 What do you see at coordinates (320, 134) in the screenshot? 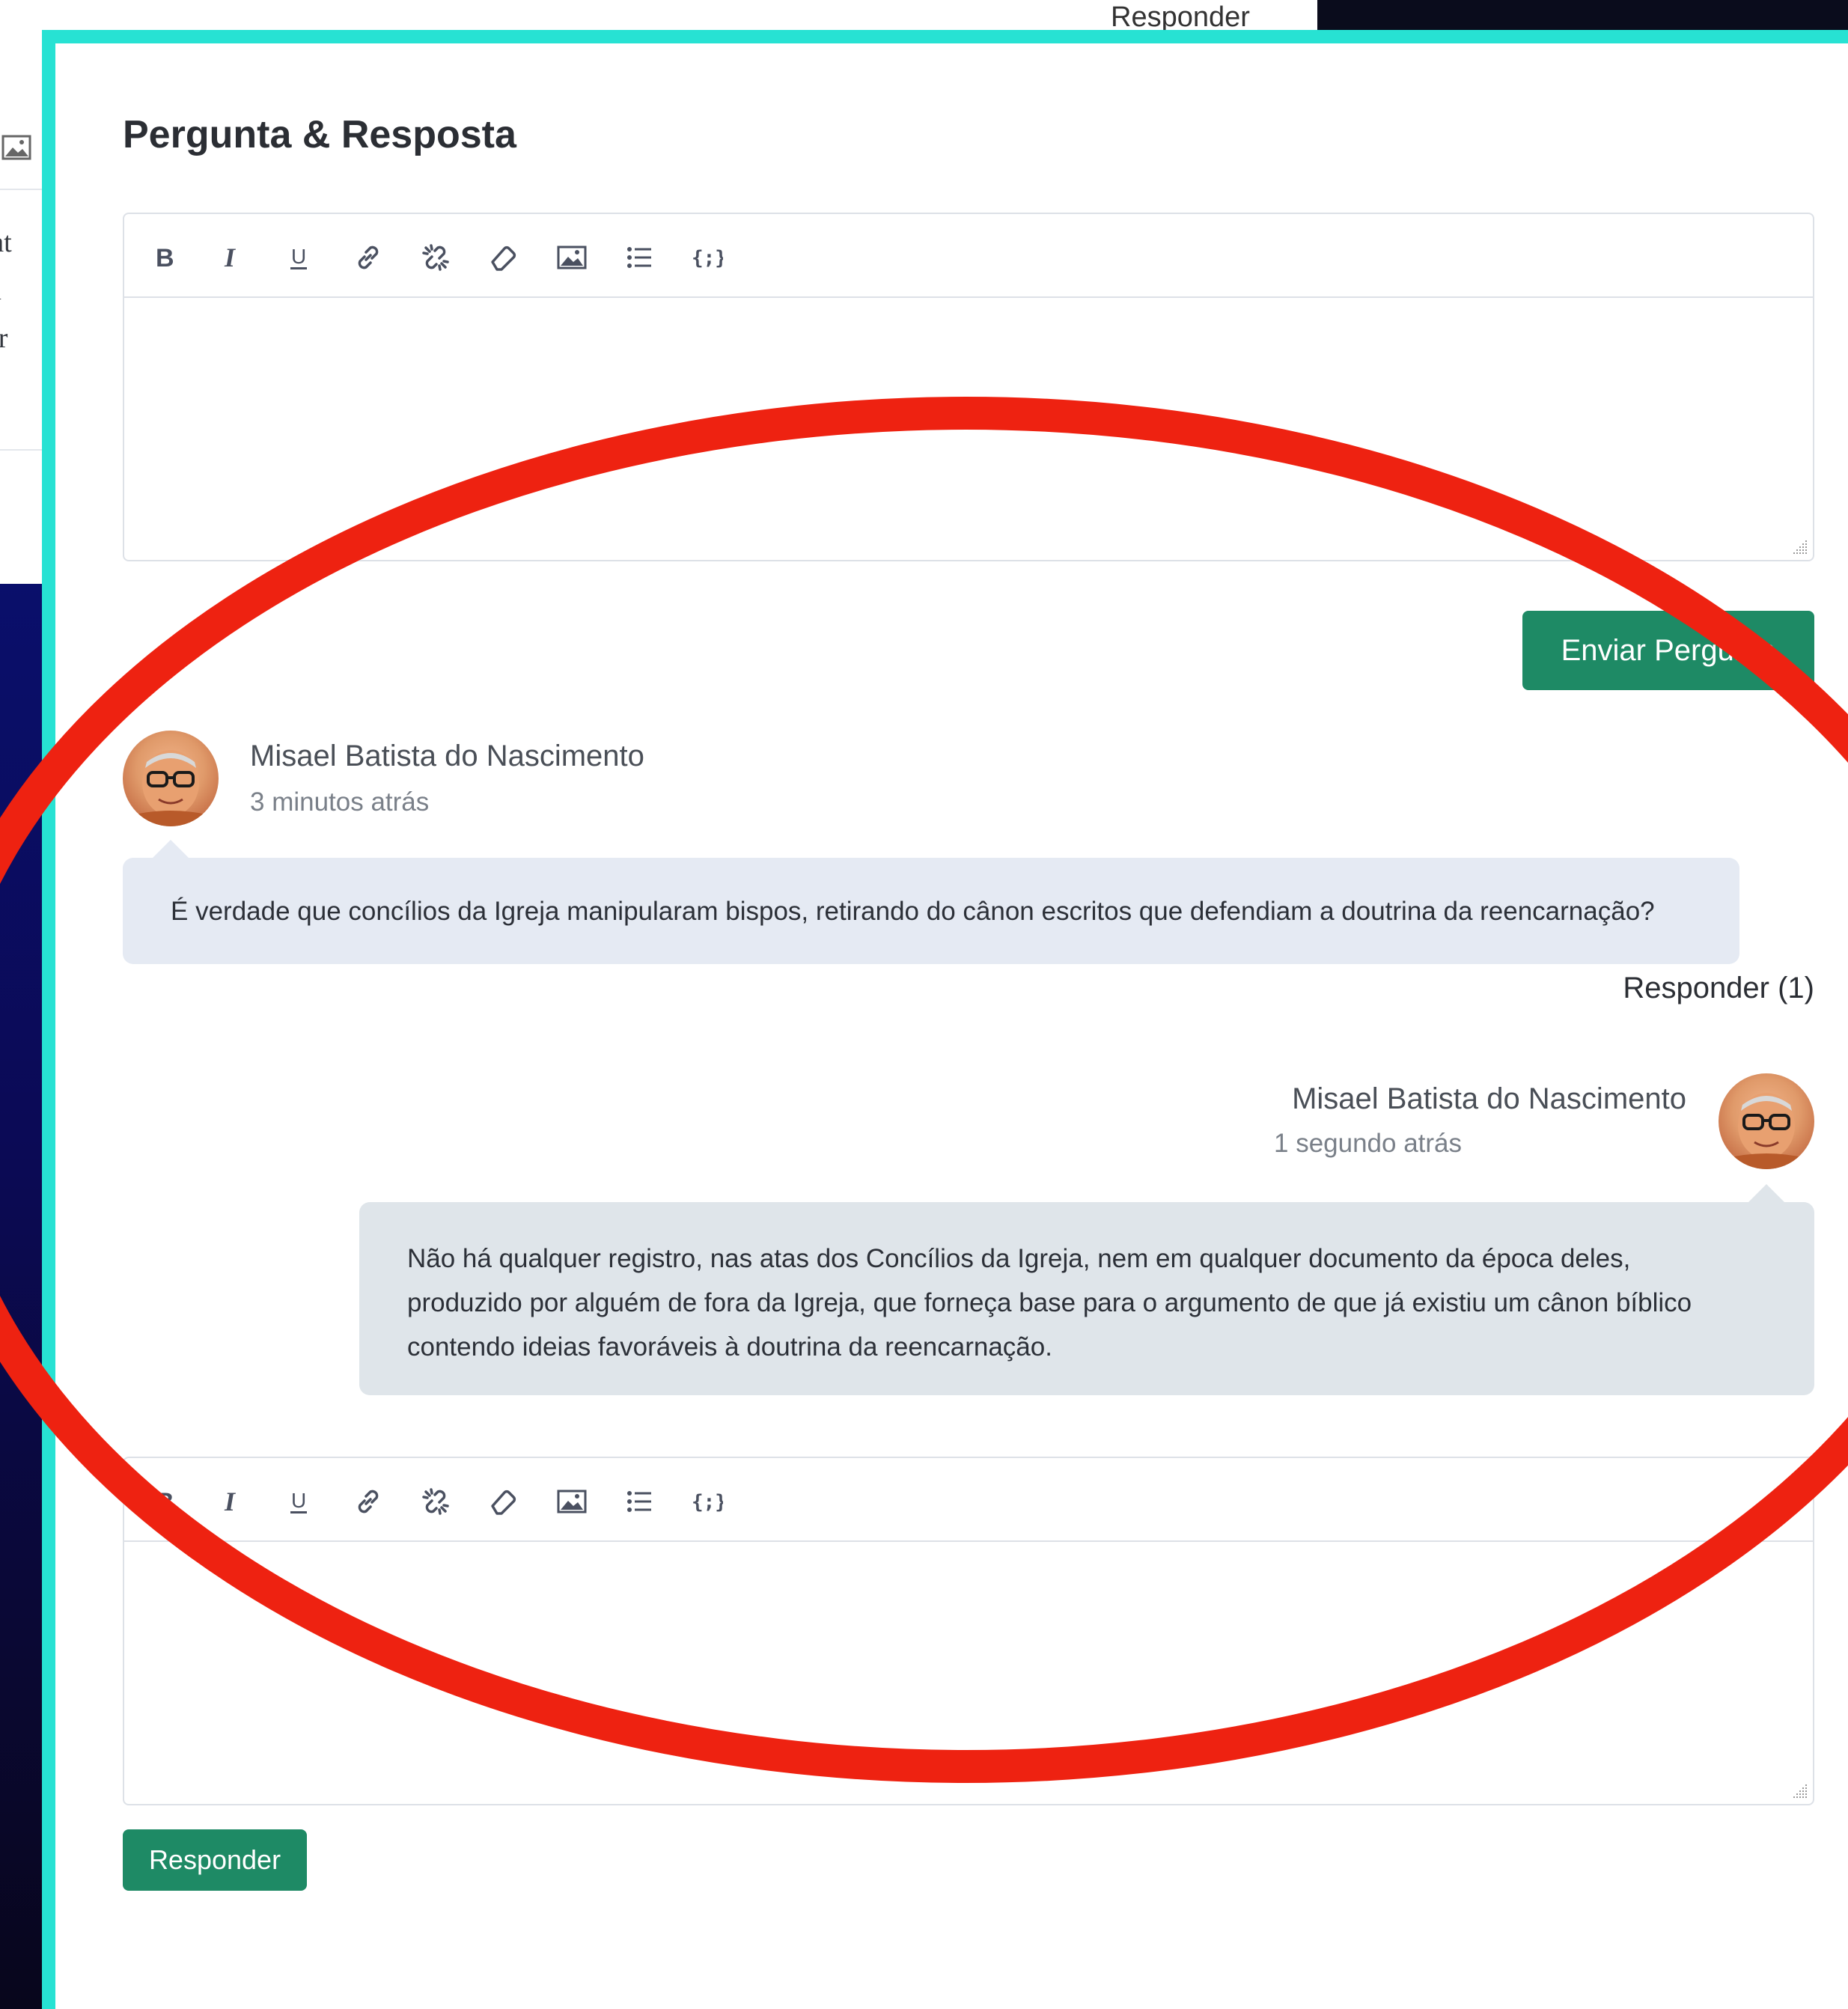
I see `page-title: Pergunta & Resposta` at bounding box center [320, 134].